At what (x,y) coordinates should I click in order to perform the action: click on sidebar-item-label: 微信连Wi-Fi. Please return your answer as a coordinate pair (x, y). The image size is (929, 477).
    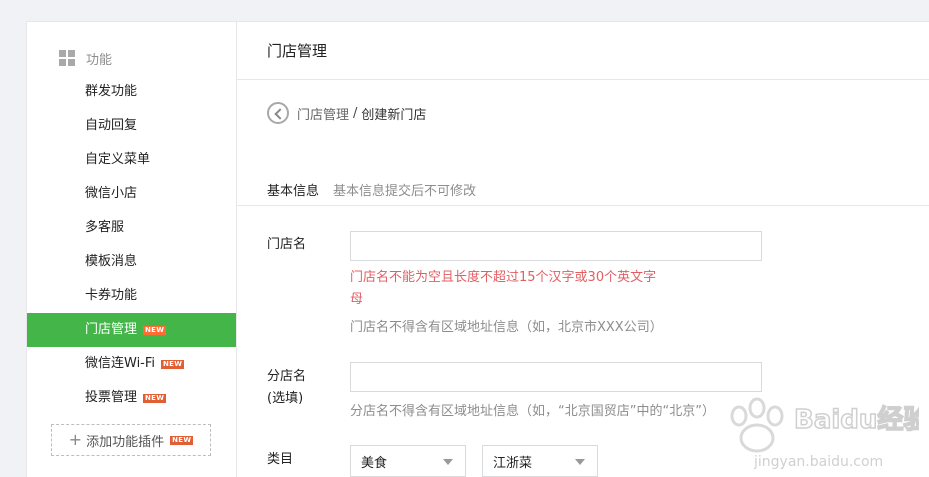
    Looking at the image, I should click on (120, 363).